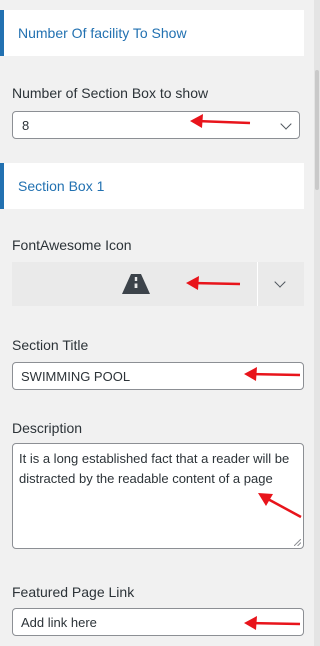  I want to click on featured-link-placeholder: Add link here, so click(59, 622).